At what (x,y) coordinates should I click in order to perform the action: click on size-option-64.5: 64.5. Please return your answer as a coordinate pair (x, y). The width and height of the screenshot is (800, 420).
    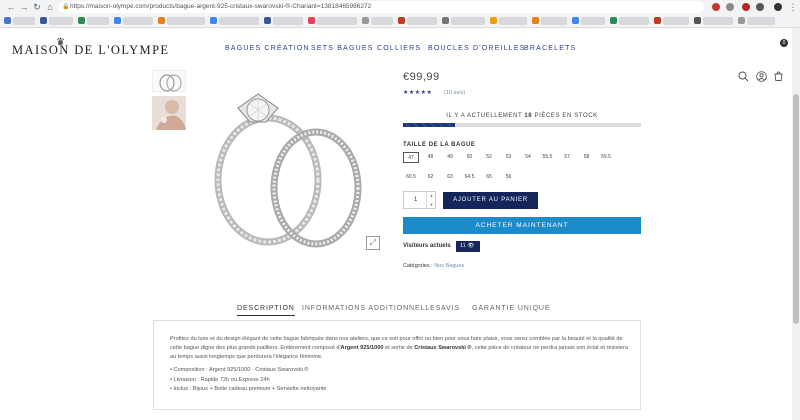
    Looking at the image, I should click on (470, 177).